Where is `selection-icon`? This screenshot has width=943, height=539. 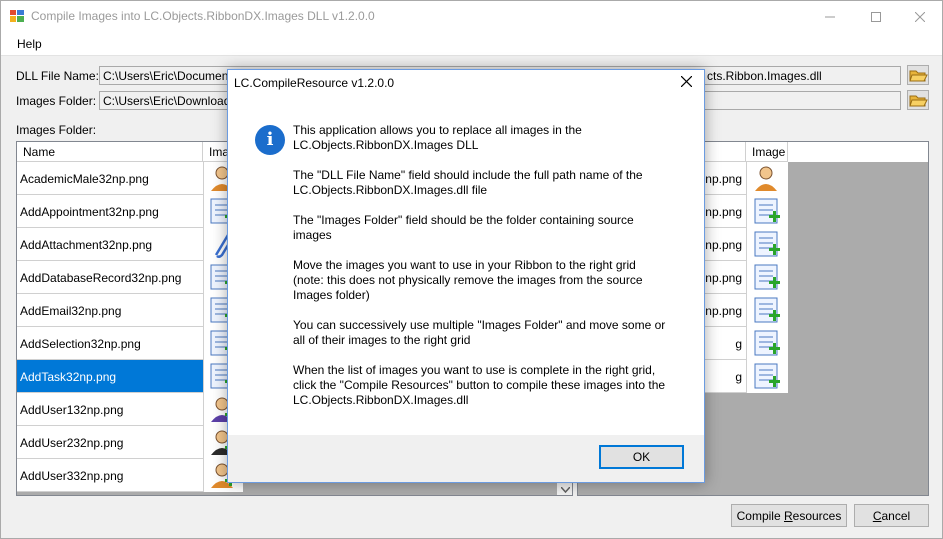 selection-icon is located at coordinates (767, 376).